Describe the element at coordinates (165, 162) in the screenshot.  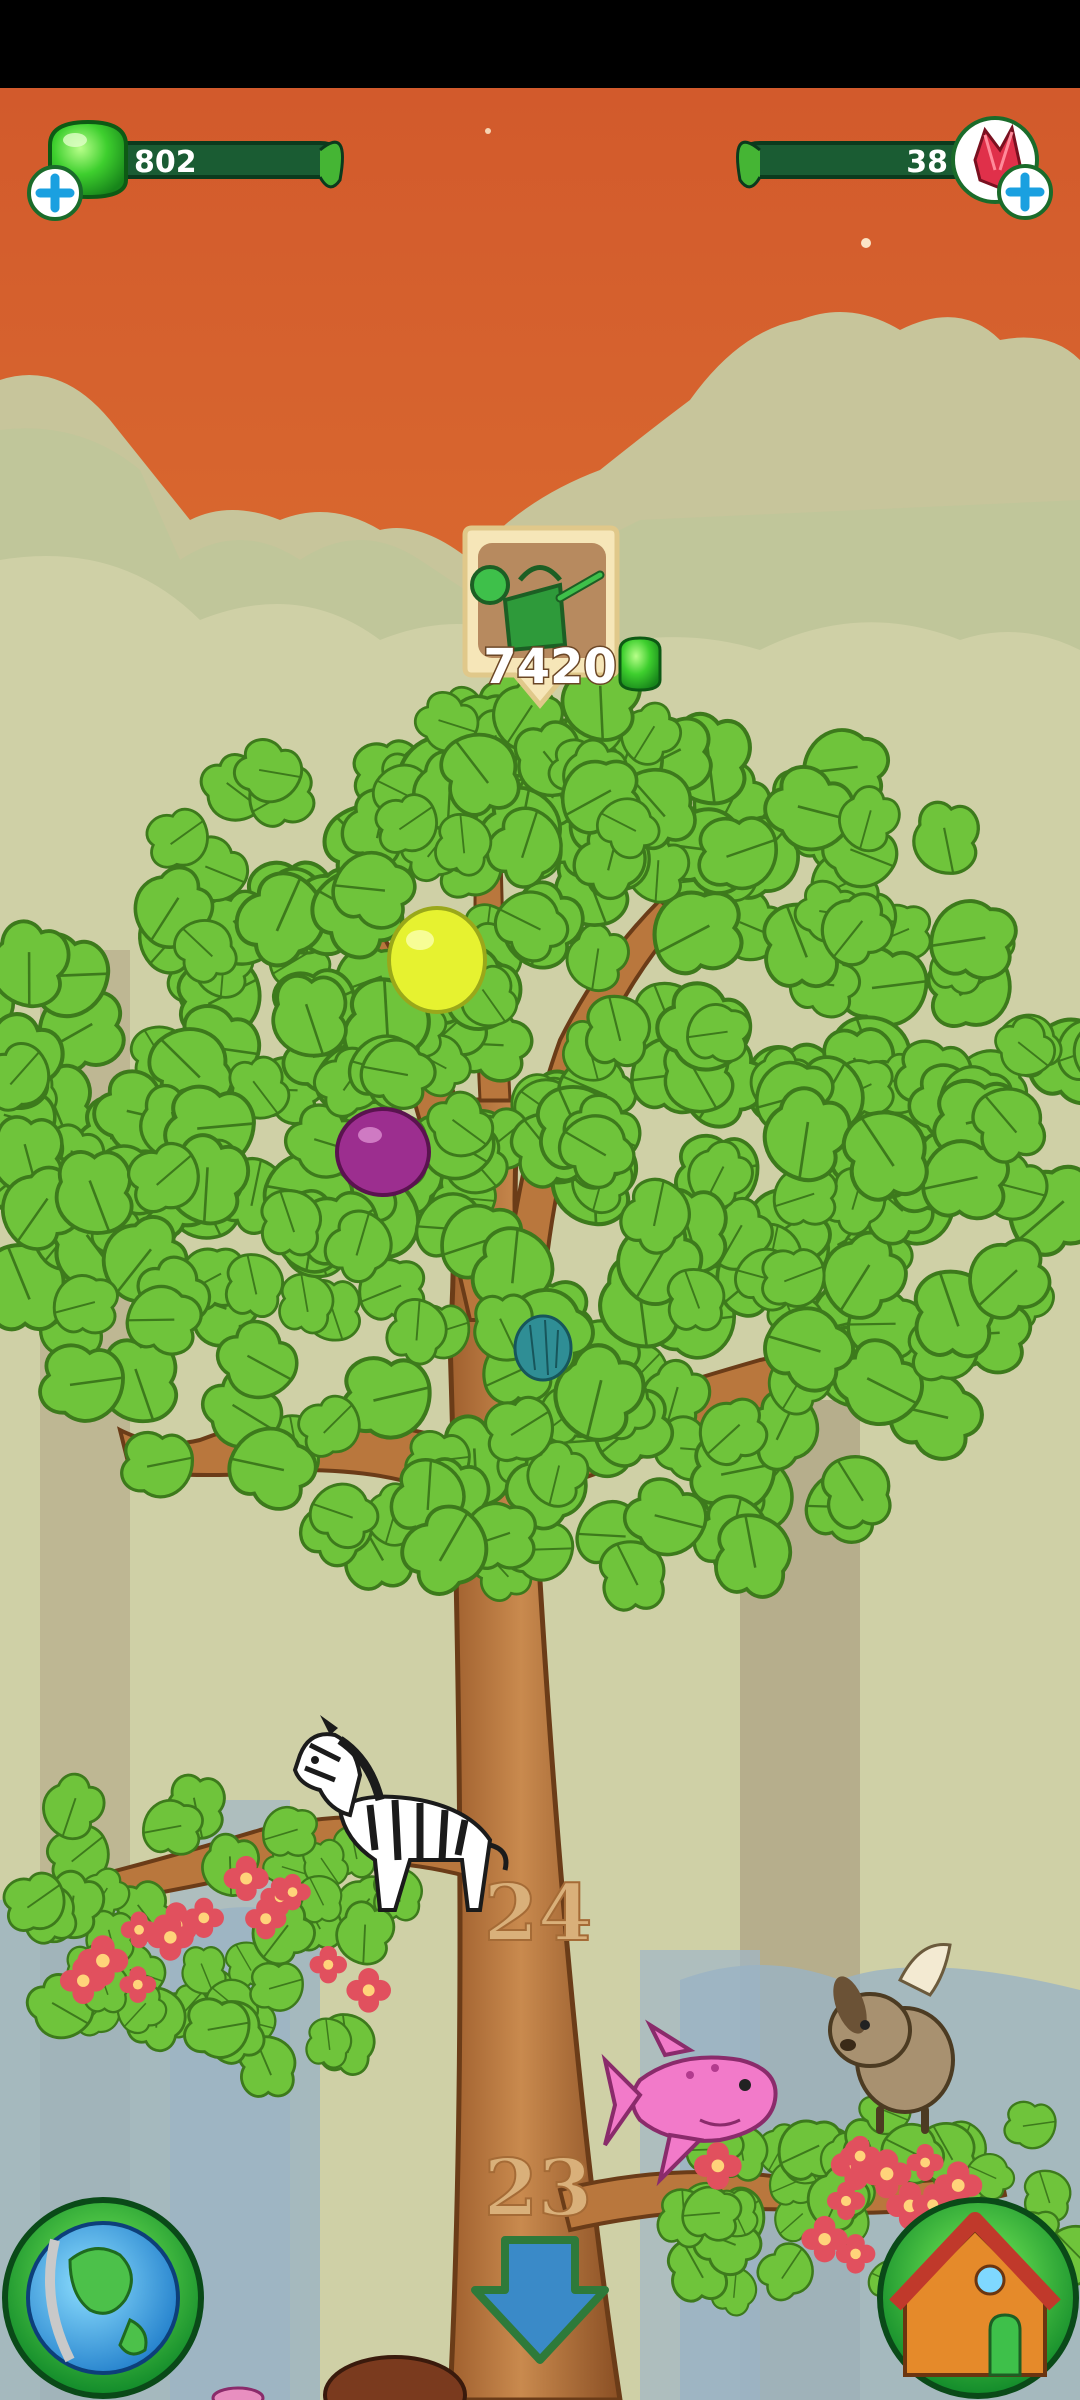
I see `gems-value: 802` at that location.